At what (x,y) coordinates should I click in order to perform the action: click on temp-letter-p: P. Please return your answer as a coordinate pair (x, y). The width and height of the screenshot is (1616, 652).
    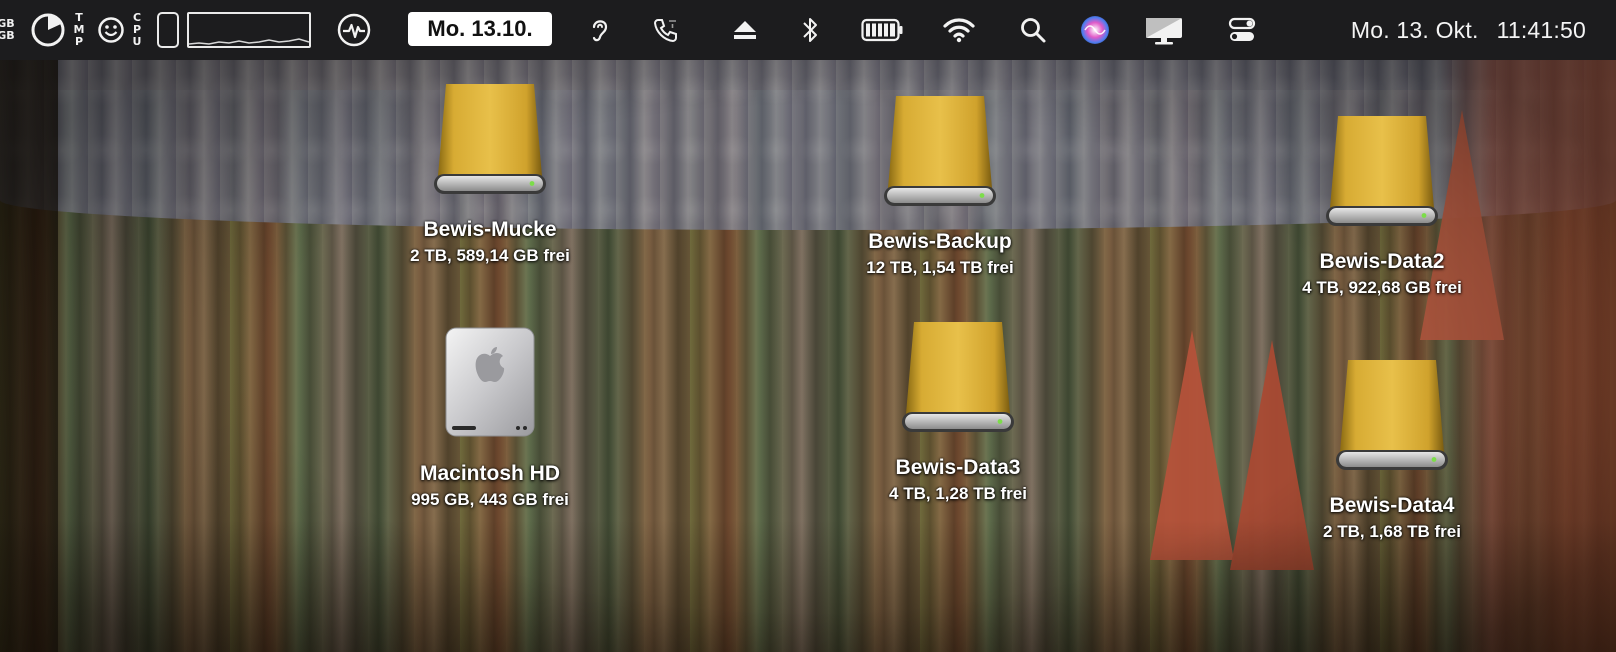
    Looking at the image, I should click on (79, 41).